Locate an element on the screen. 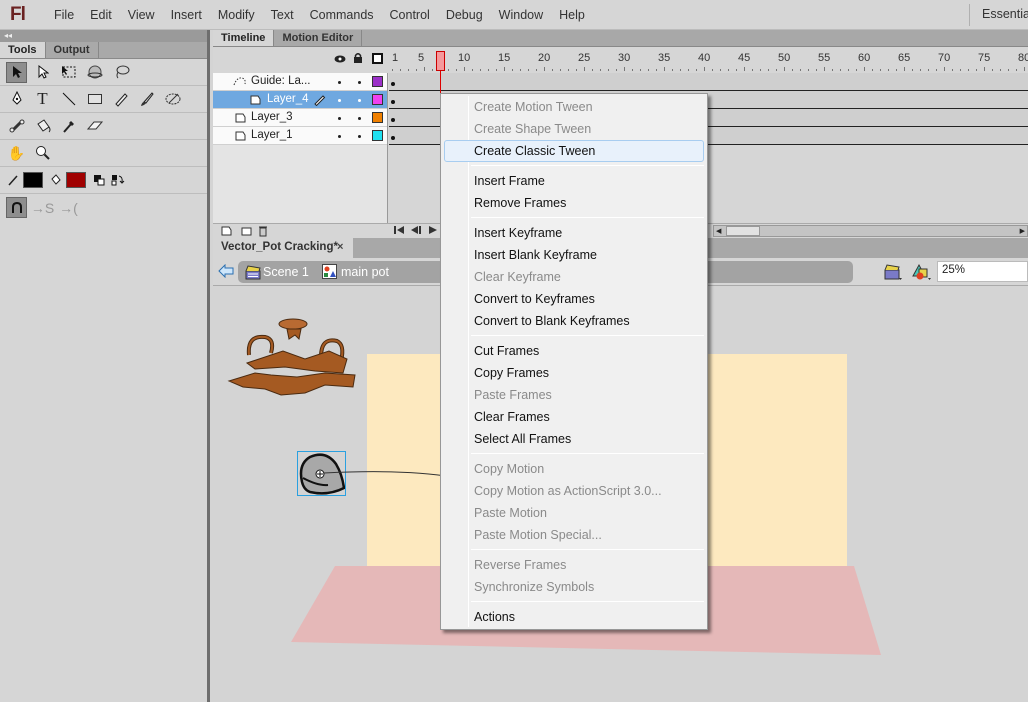  menu-item-create-classic-tween: Create Classic Tween is located at coordinates (574, 151).